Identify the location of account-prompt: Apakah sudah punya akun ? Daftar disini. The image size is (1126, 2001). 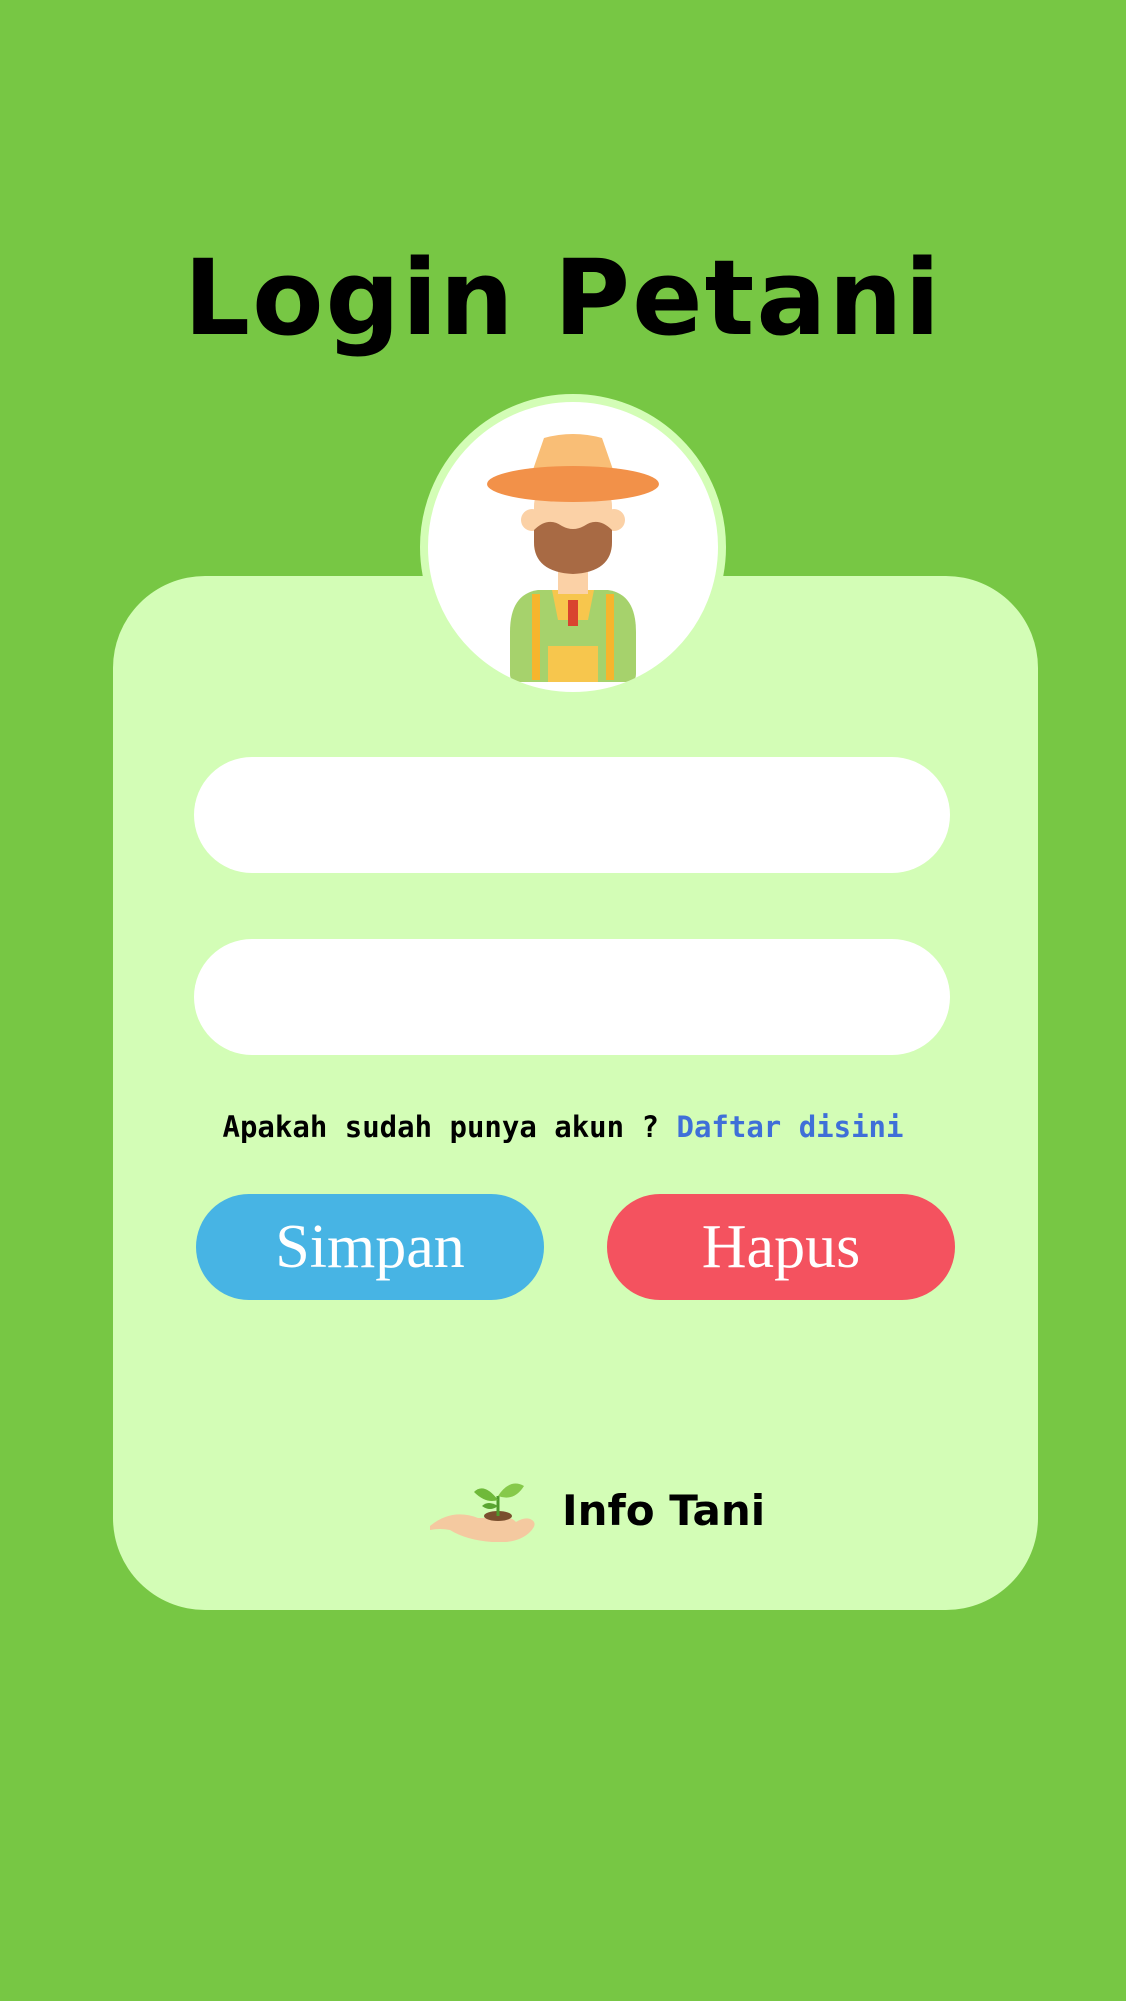
(563, 1127).